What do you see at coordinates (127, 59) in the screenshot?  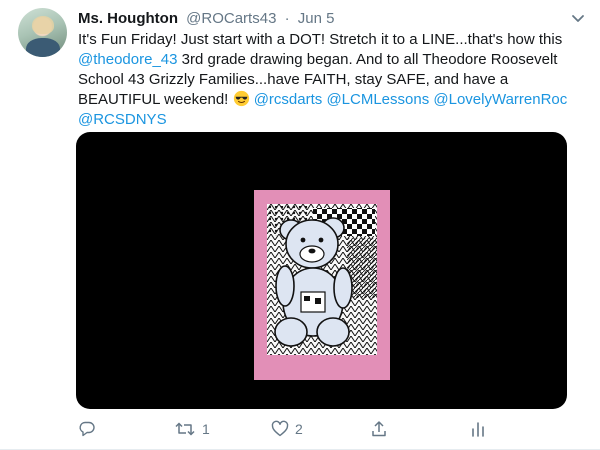 I see `mention-link: @theodore_43` at bounding box center [127, 59].